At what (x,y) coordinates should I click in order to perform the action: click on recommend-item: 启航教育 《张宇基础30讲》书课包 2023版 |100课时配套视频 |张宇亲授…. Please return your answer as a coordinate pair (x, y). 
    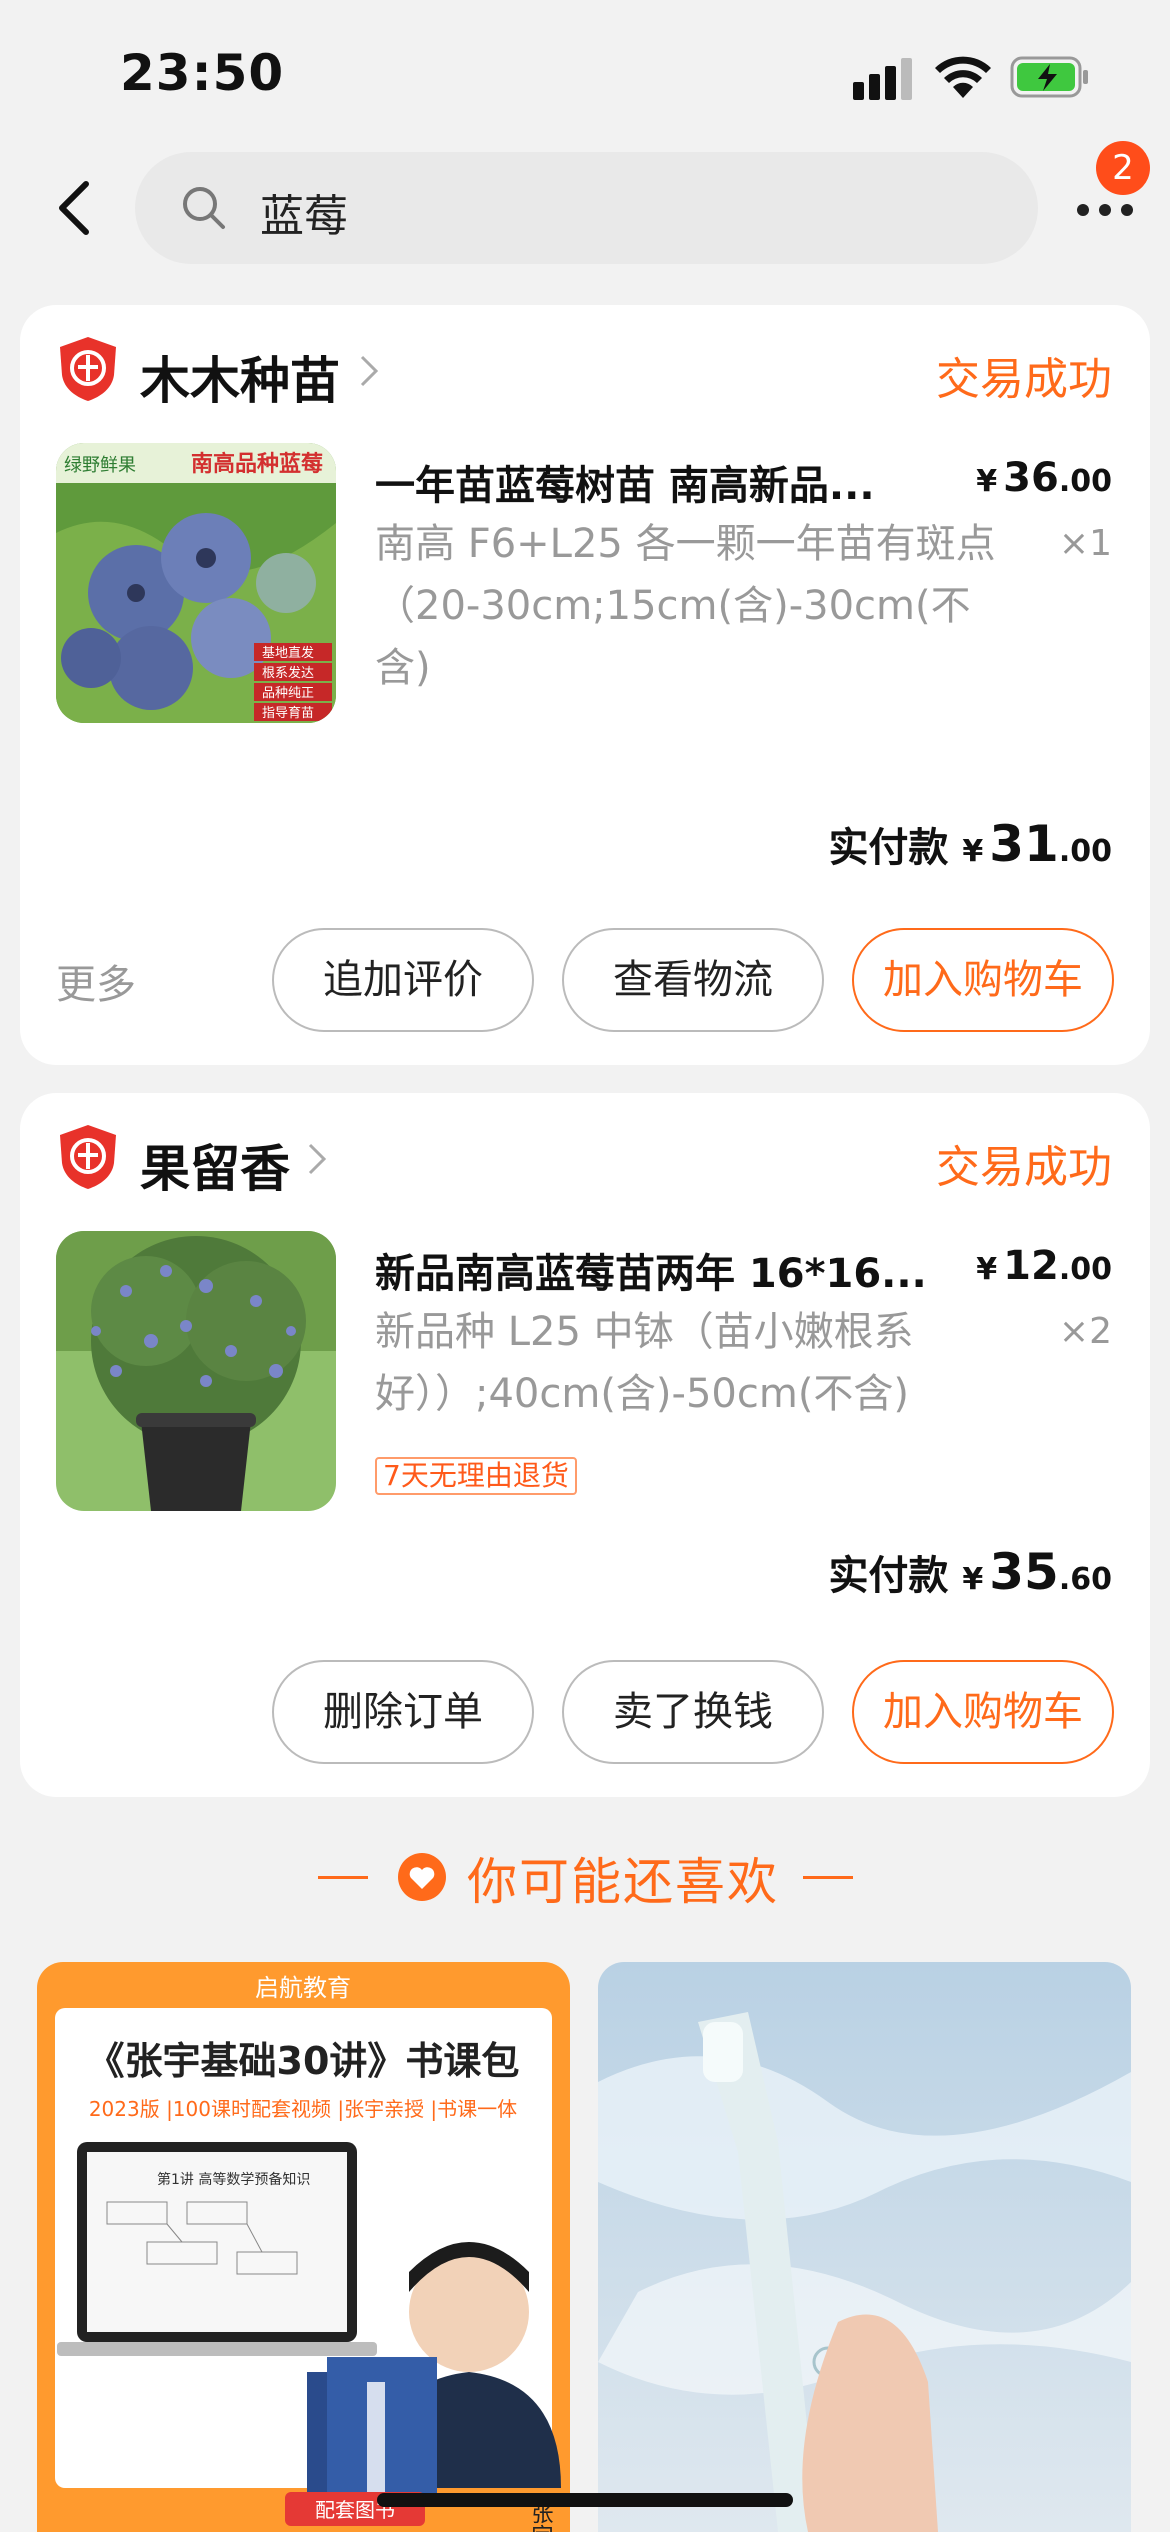
    Looking at the image, I should click on (303, 2247).